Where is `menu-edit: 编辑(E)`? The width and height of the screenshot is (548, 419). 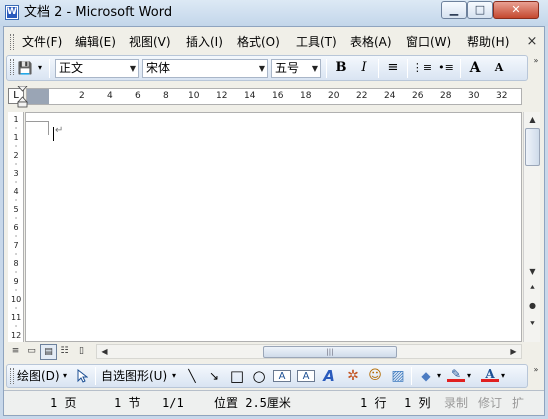
menu-edit: 编辑(E) is located at coordinates (95, 42).